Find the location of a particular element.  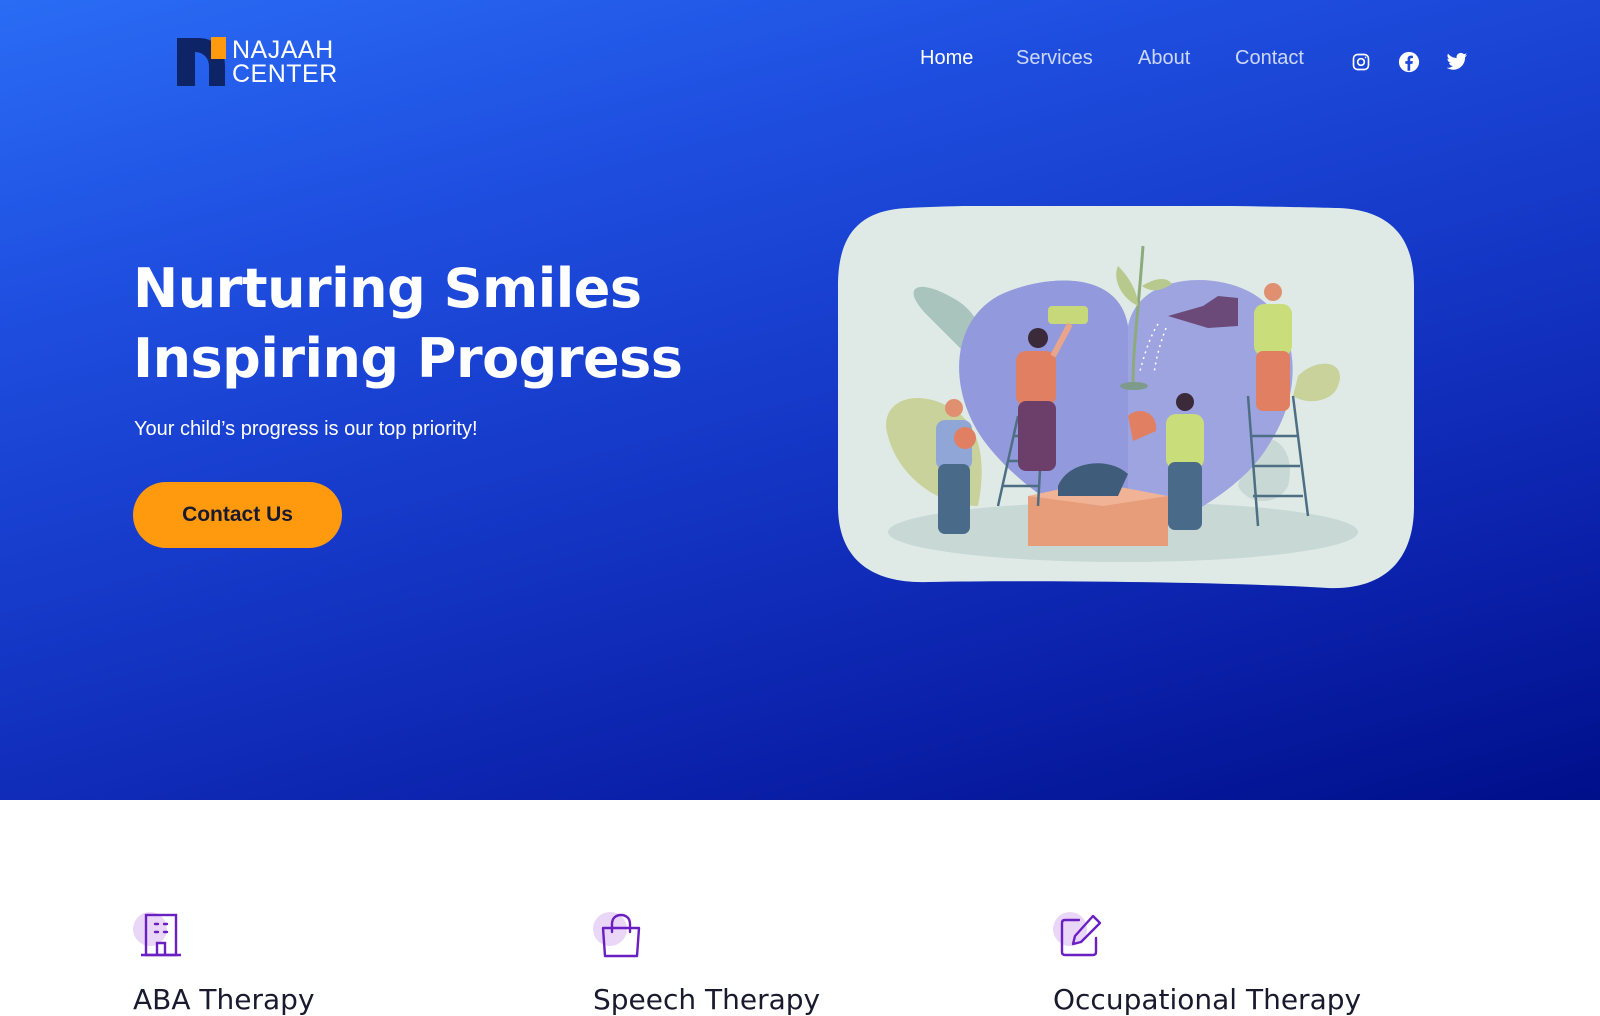

headline-line-2: Inspiring Progress is located at coordinates (408, 358).